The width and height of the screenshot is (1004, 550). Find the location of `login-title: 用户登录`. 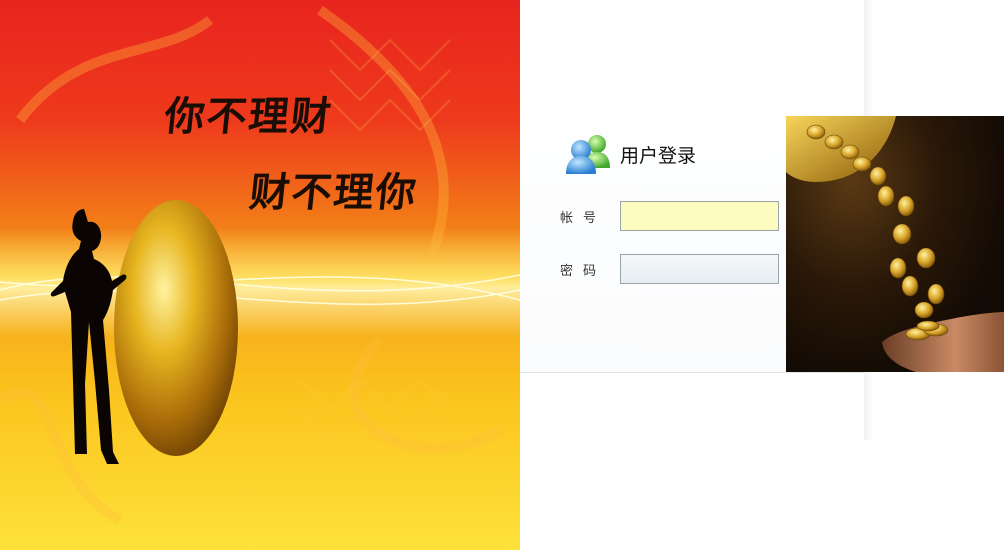

login-title: 用户登录 is located at coordinates (658, 156).